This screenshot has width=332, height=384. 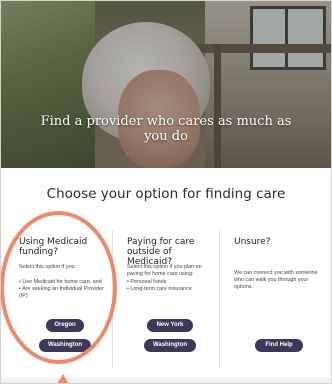 What do you see at coordinates (63, 379) in the screenshot?
I see `arrow-up-annotation` at bounding box center [63, 379].